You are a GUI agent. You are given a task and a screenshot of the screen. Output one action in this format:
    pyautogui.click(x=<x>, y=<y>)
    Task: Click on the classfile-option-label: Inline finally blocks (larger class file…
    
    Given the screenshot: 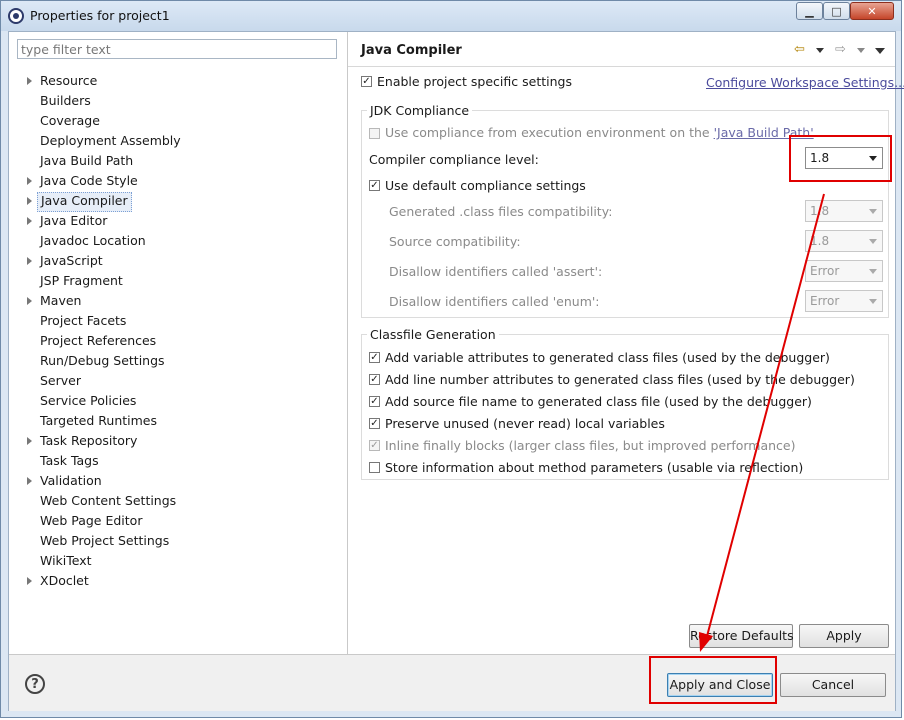 What is the action you would take?
    pyautogui.click(x=590, y=445)
    